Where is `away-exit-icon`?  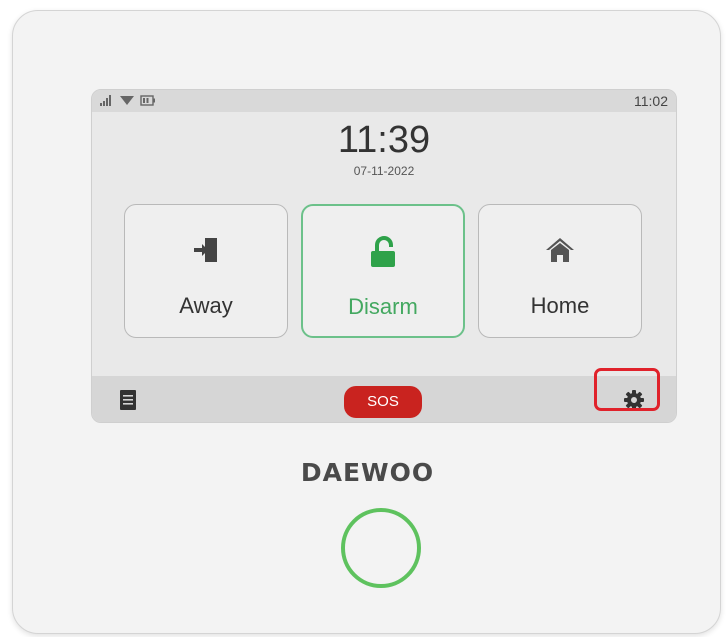
away-exit-icon is located at coordinates (205, 250).